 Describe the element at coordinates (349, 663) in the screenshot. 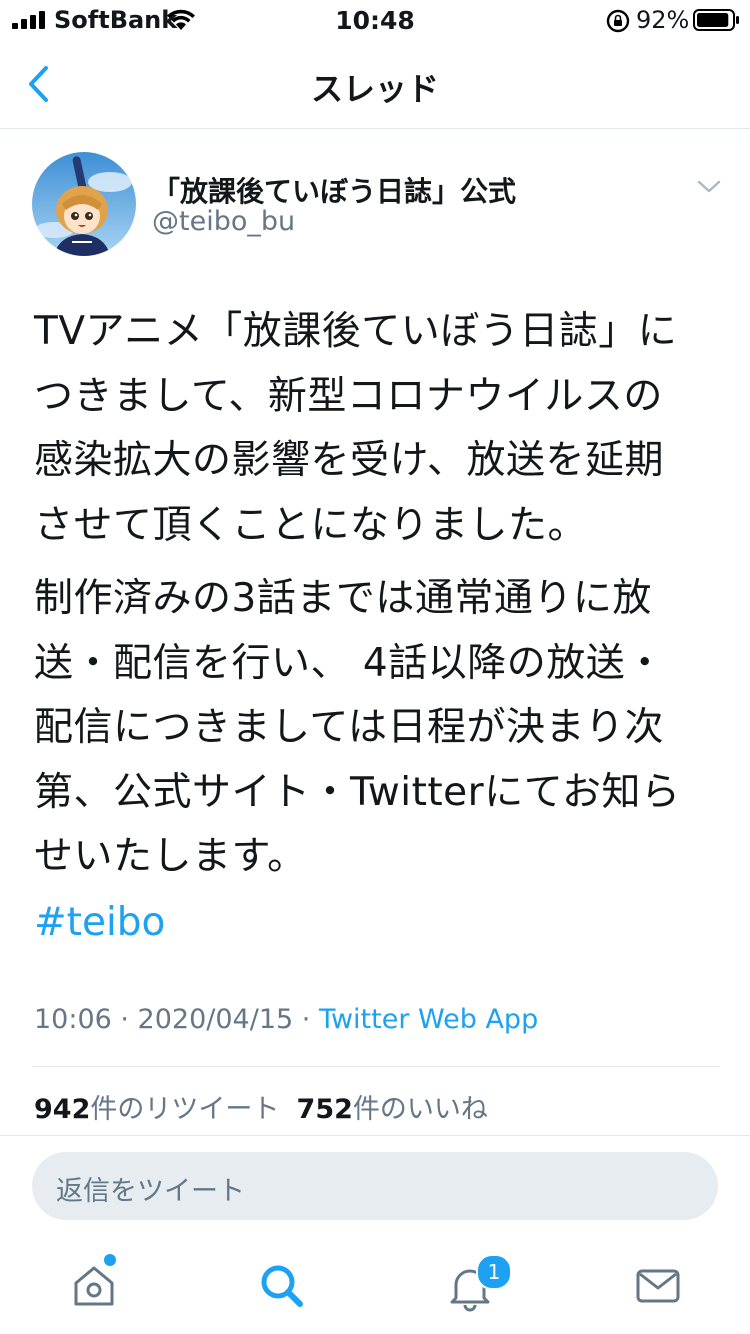

I see `tweet-line: 送・配信を行い、 4話以降の放送・` at that location.